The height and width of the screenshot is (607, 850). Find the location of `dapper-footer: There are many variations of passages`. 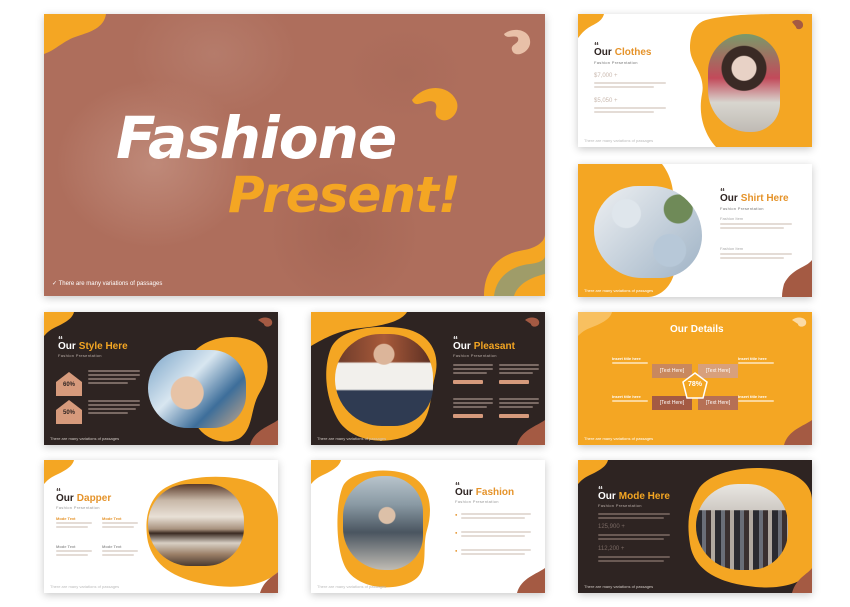

dapper-footer: There are many variations of passages is located at coordinates (85, 586).